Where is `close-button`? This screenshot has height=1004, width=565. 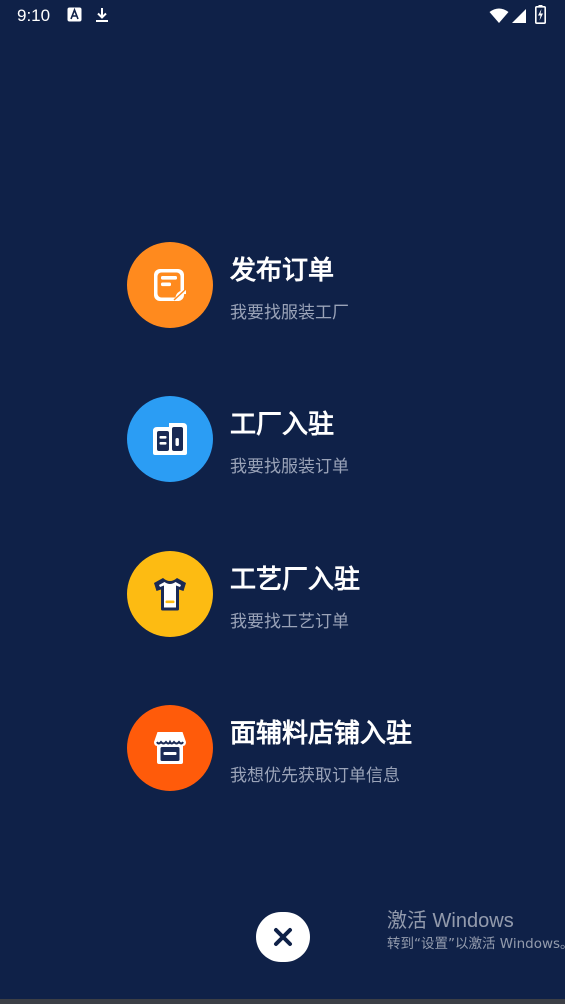
close-button is located at coordinates (283, 937).